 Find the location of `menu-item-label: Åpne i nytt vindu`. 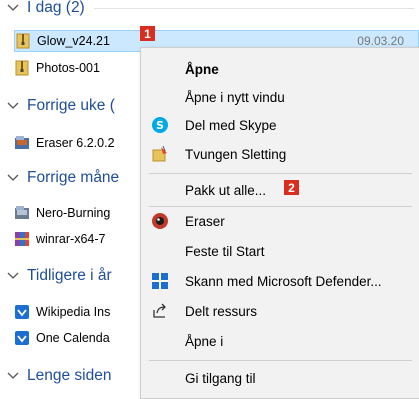

menu-item-label: Åpne i nytt vindu is located at coordinates (235, 97).